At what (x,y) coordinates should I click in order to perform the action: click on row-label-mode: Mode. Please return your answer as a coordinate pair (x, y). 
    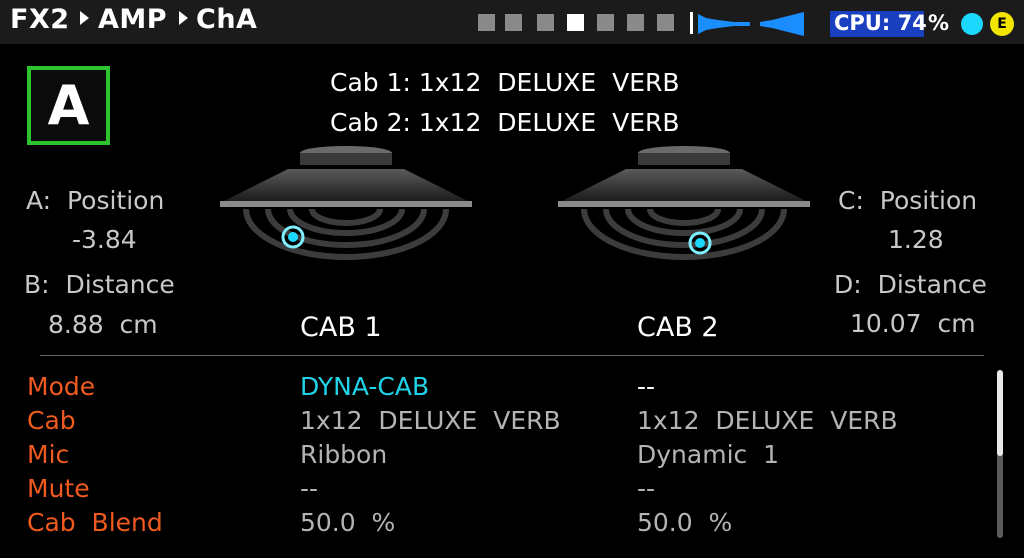
    Looking at the image, I should click on (61, 386).